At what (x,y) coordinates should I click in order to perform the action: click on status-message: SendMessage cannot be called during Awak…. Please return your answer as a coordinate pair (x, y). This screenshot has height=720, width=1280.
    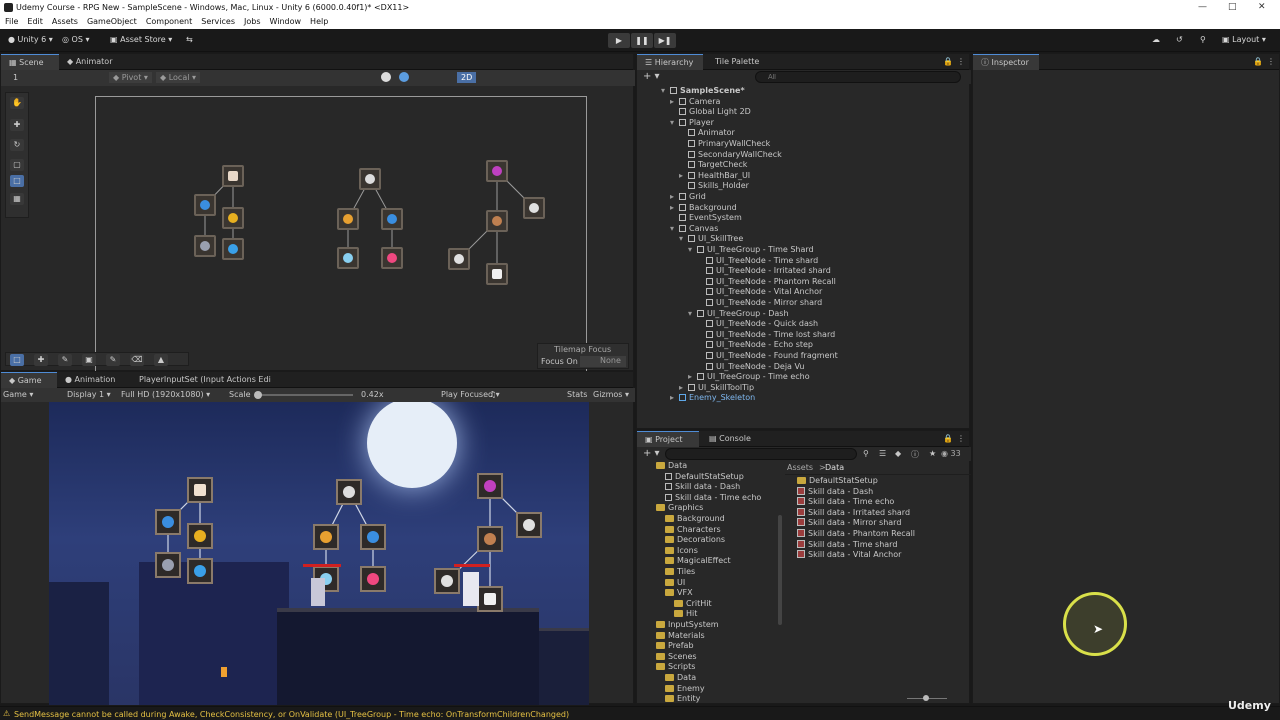
    Looking at the image, I should click on (291, 714).